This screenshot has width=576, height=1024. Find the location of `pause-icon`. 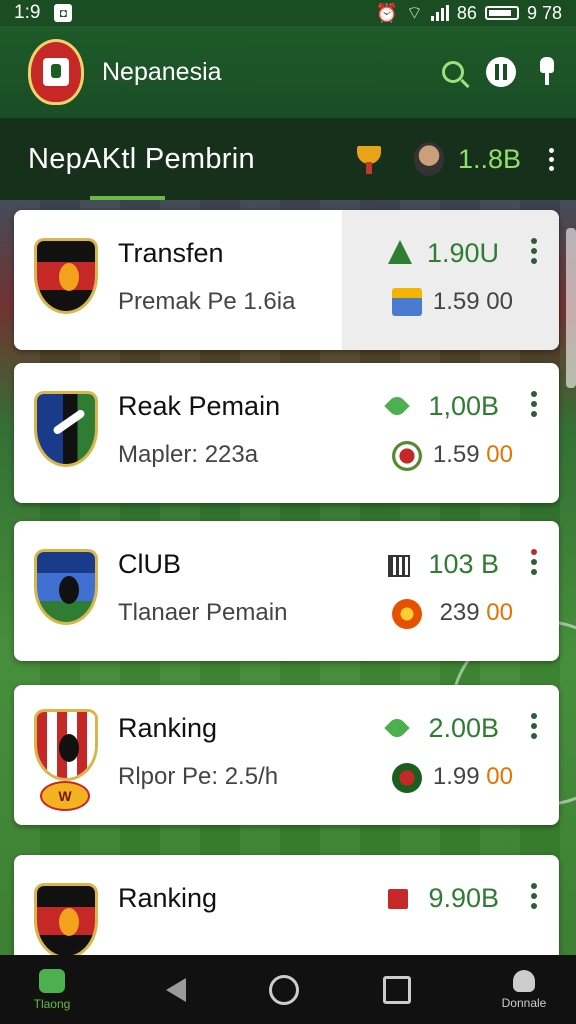

pause-icon is located at coordinates (501, 72).